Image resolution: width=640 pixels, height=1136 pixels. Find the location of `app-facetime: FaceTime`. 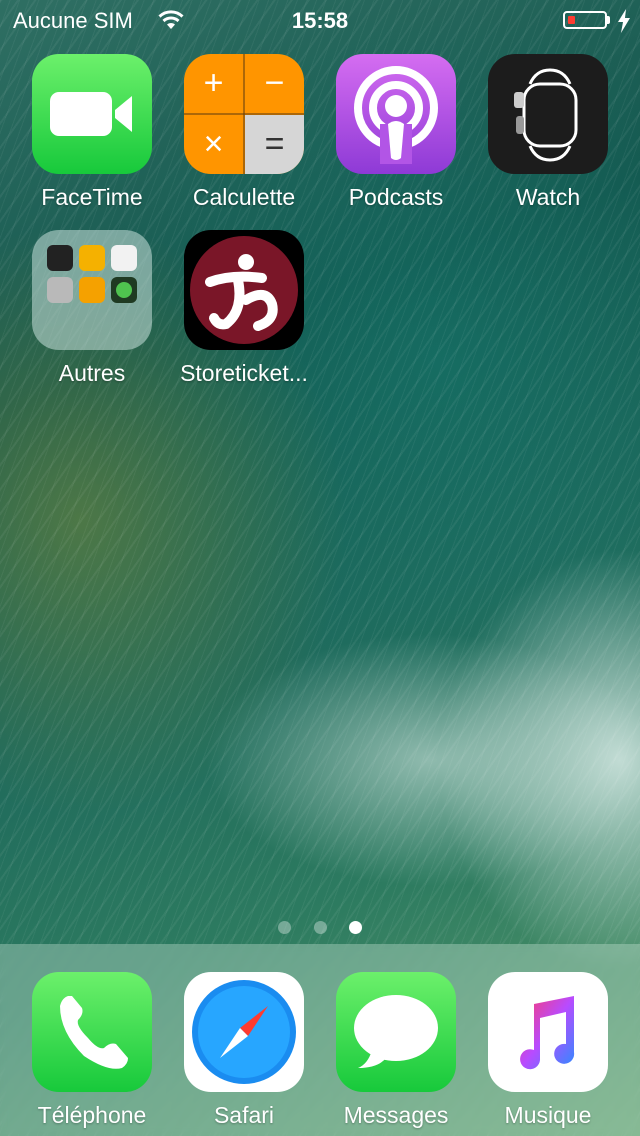

app-facetime: FaceTime is located at coordinates (92, 132).